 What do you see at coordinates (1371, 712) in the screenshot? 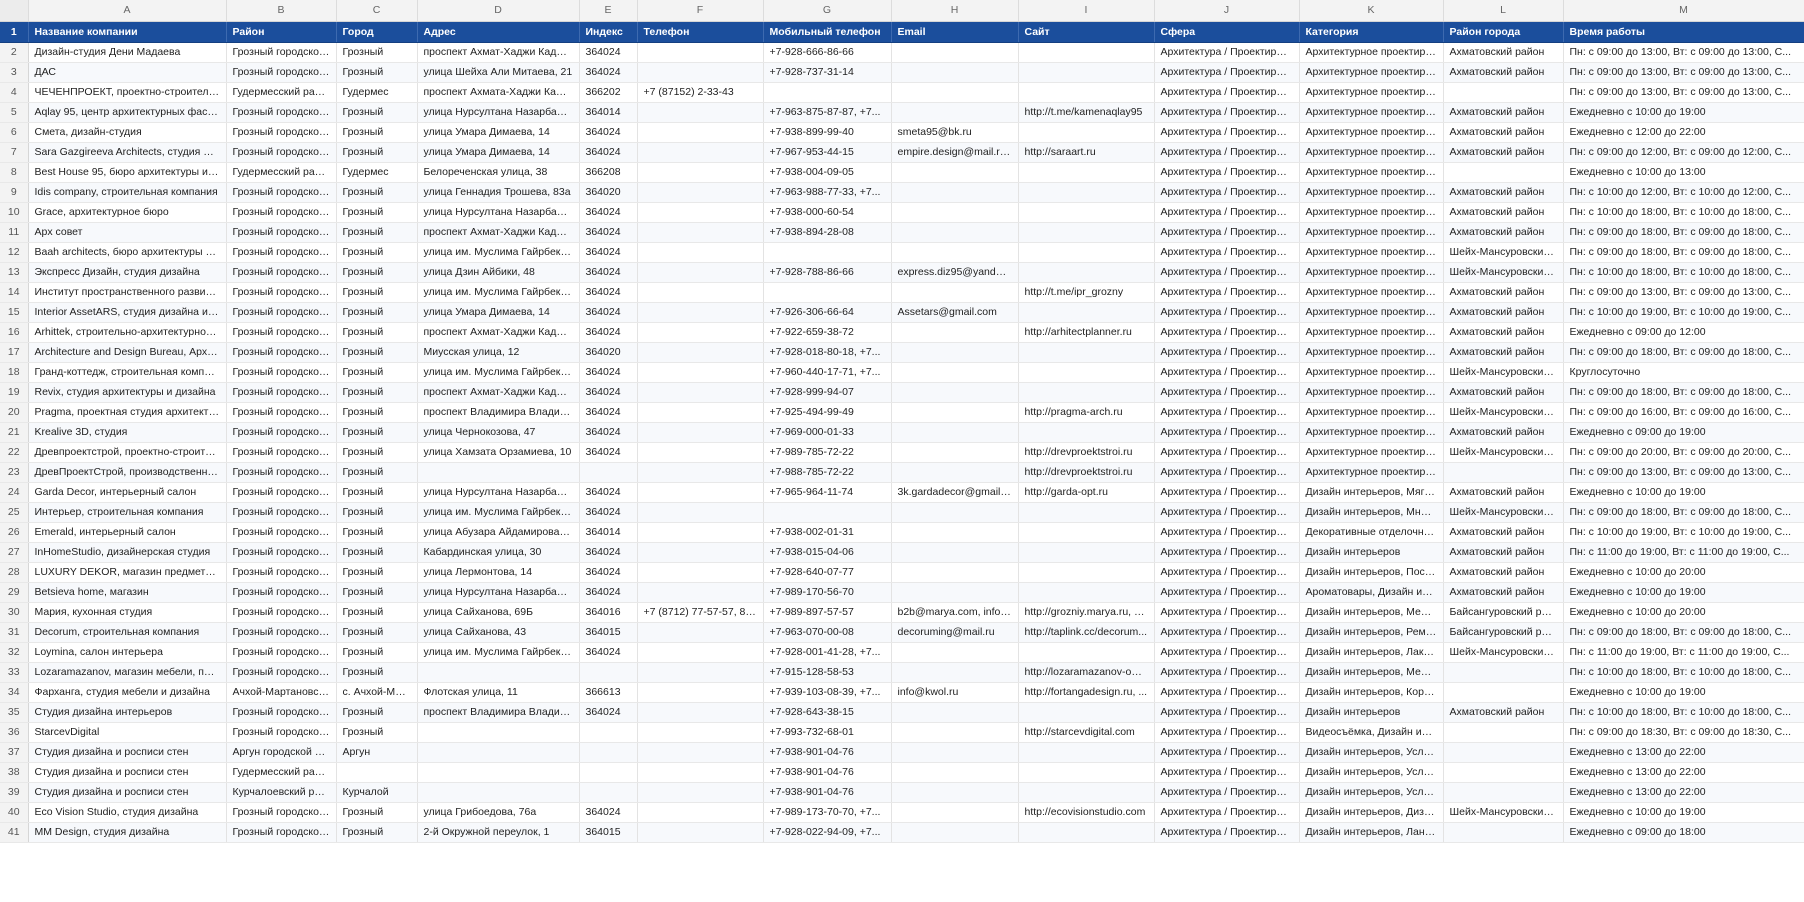
I see `cell: Дизайн интерьеров` at bounding box center [1371, 712].